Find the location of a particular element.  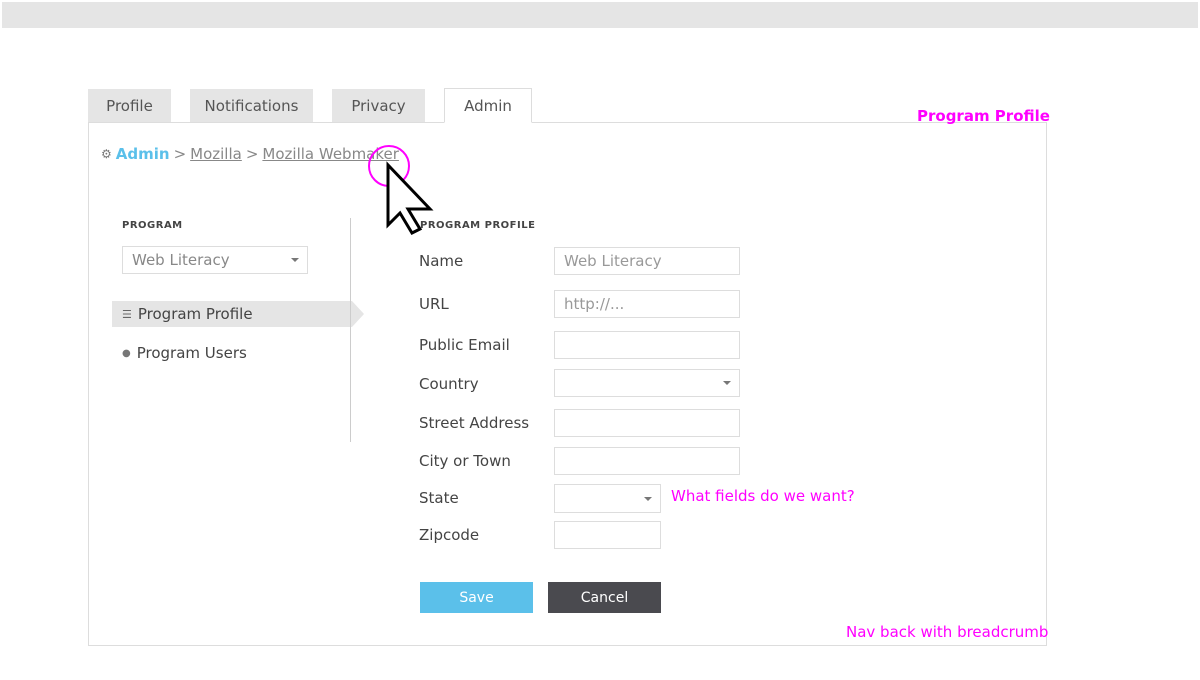

country-label: Country is located at coordinates (449, 384).